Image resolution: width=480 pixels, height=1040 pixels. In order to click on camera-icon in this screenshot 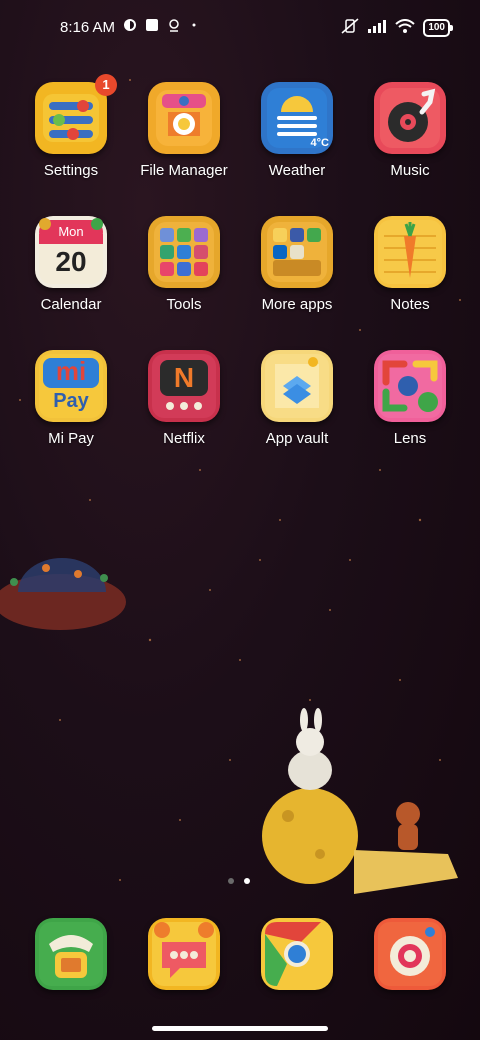, I will do `click(410, 954)`.